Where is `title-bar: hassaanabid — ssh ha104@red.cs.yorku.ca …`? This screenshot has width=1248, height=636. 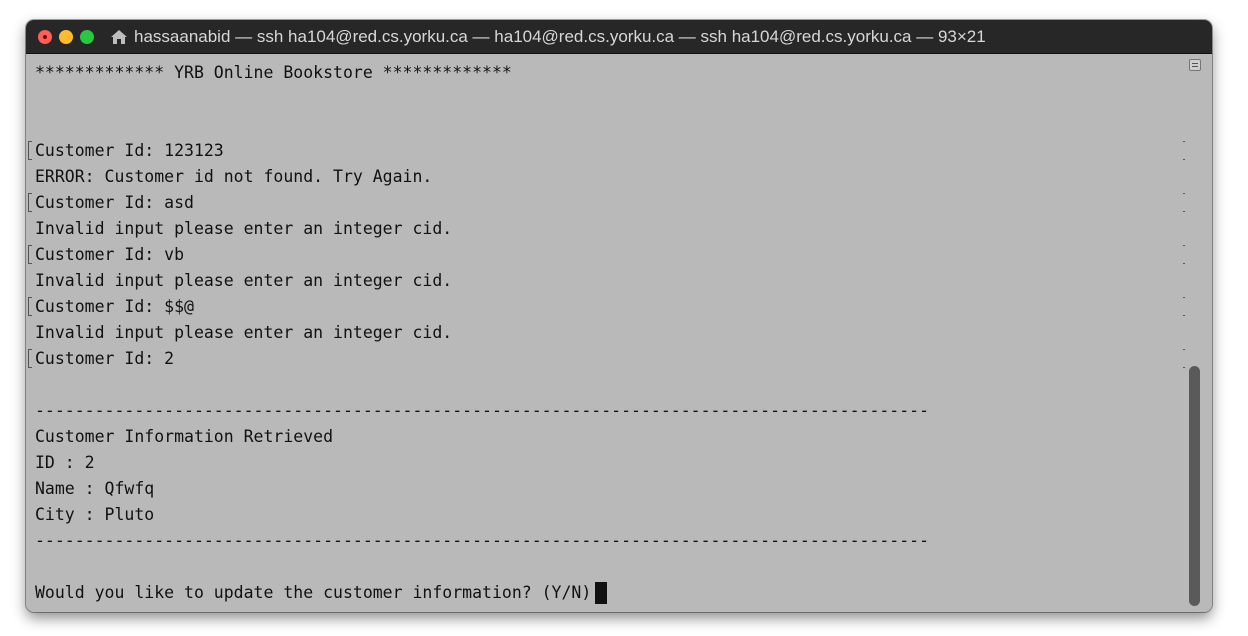 title-bar: hassaanabid — ssh ha104@red.cs.yorku.ca … is located at coordinates (619, 37).